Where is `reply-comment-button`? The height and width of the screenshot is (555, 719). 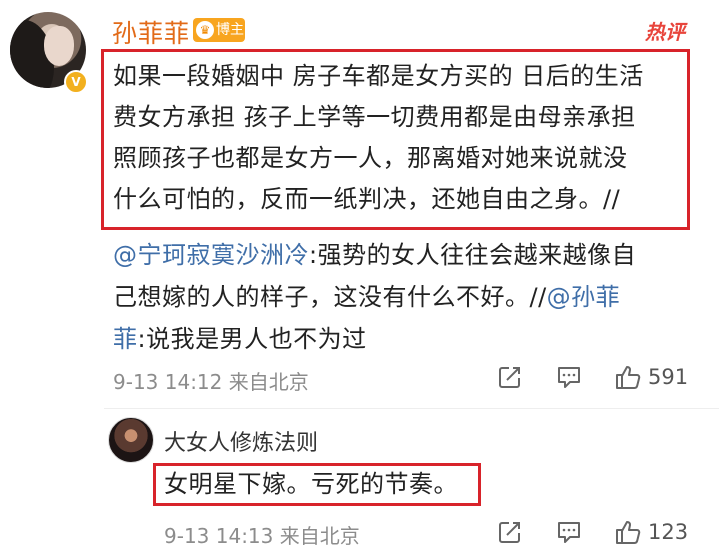
reply-comment-button is located at coordinates (569, 532).